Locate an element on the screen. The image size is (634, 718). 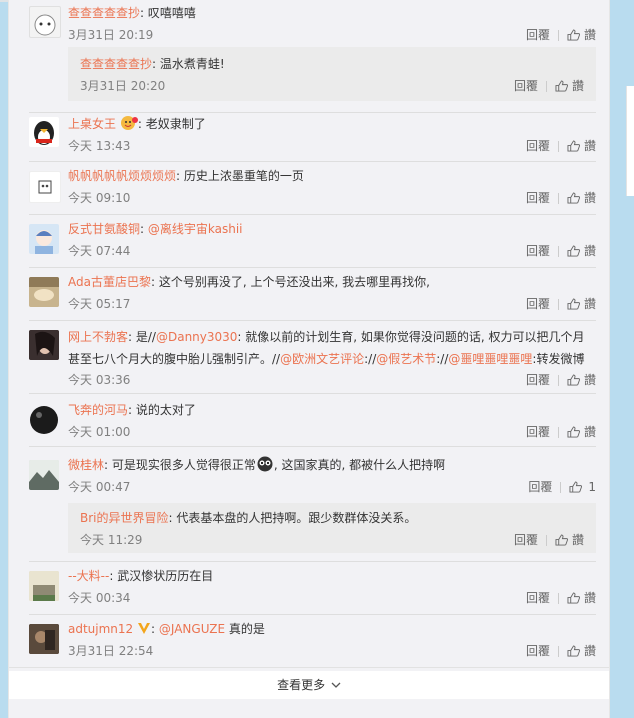
mention-link: @Danny3030 is located at coordinates (196, 337).